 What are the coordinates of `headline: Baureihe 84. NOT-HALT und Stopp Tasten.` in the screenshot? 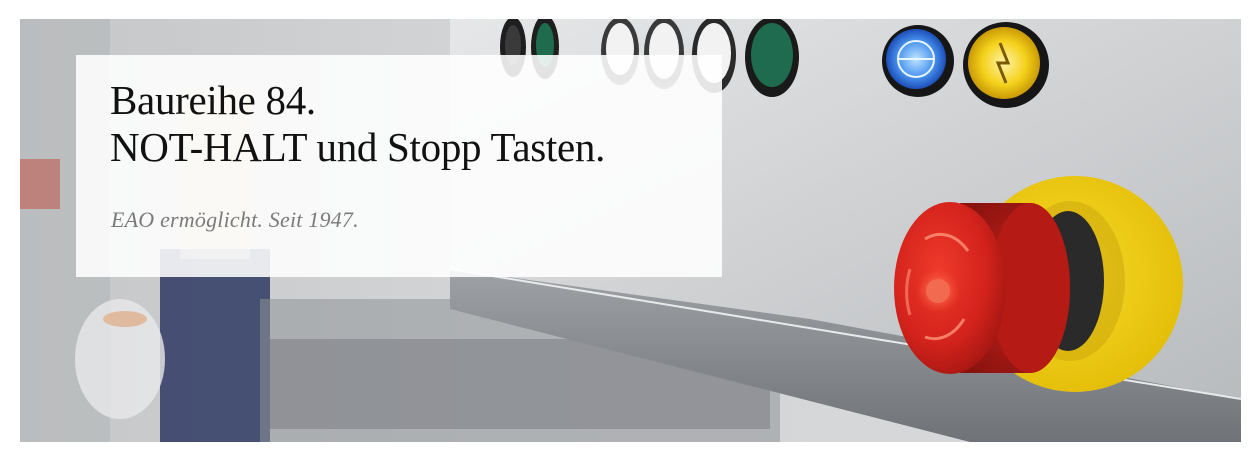 It's located at (357, 124).